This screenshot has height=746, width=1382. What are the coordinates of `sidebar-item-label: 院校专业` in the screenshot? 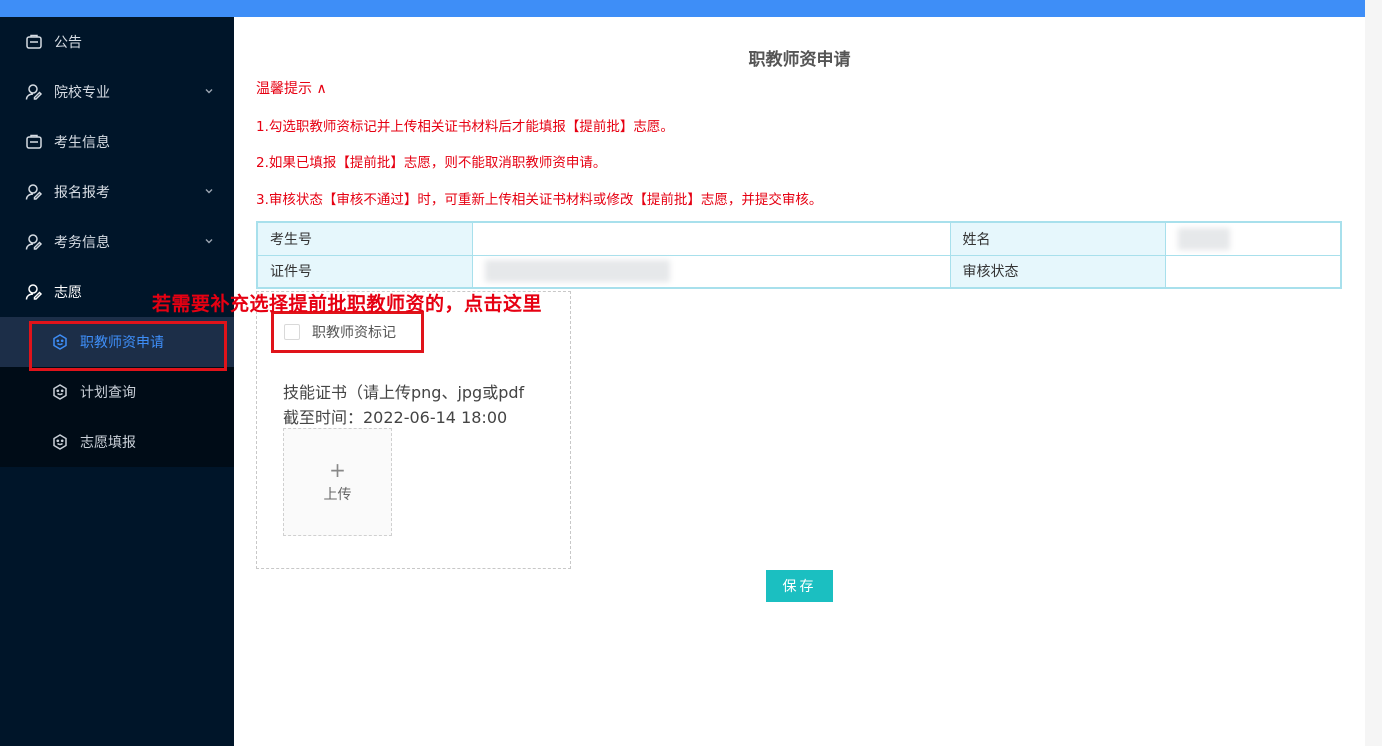 It's located at (82, 93).